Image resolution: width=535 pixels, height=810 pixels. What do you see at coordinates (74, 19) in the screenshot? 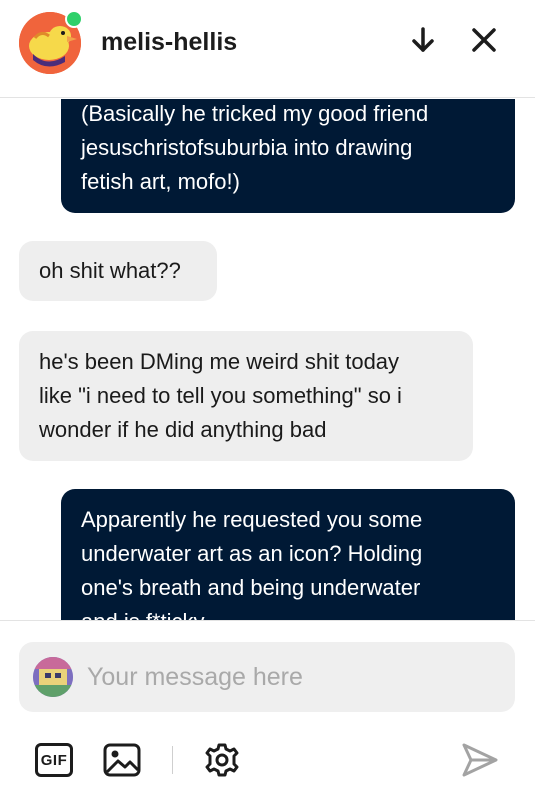
I see `online-status-indicator` at bounding box center [74, 19].